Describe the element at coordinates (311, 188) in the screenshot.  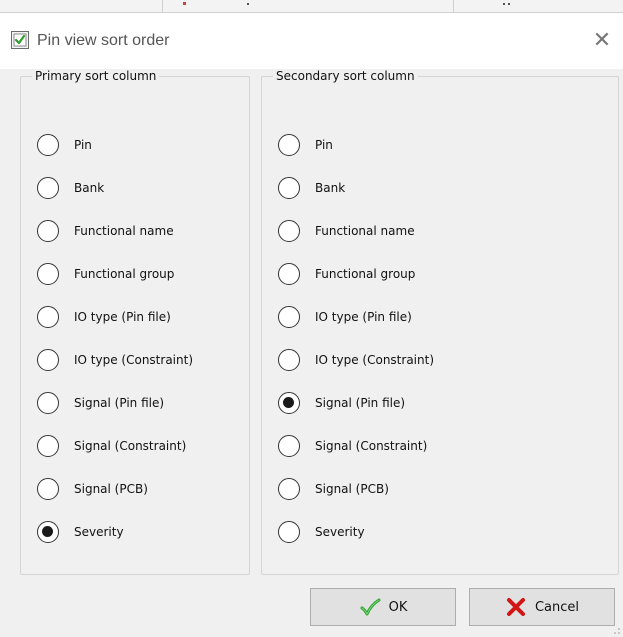
I see `secondary-radio-bank: Bank` at that location.